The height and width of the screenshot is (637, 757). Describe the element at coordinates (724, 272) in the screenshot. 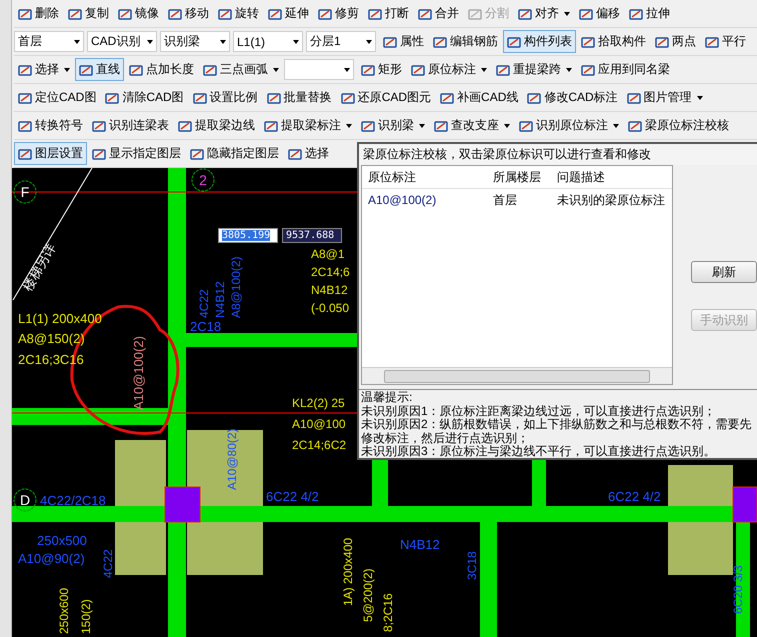

I see `dialog-button: 刷新` at that location.